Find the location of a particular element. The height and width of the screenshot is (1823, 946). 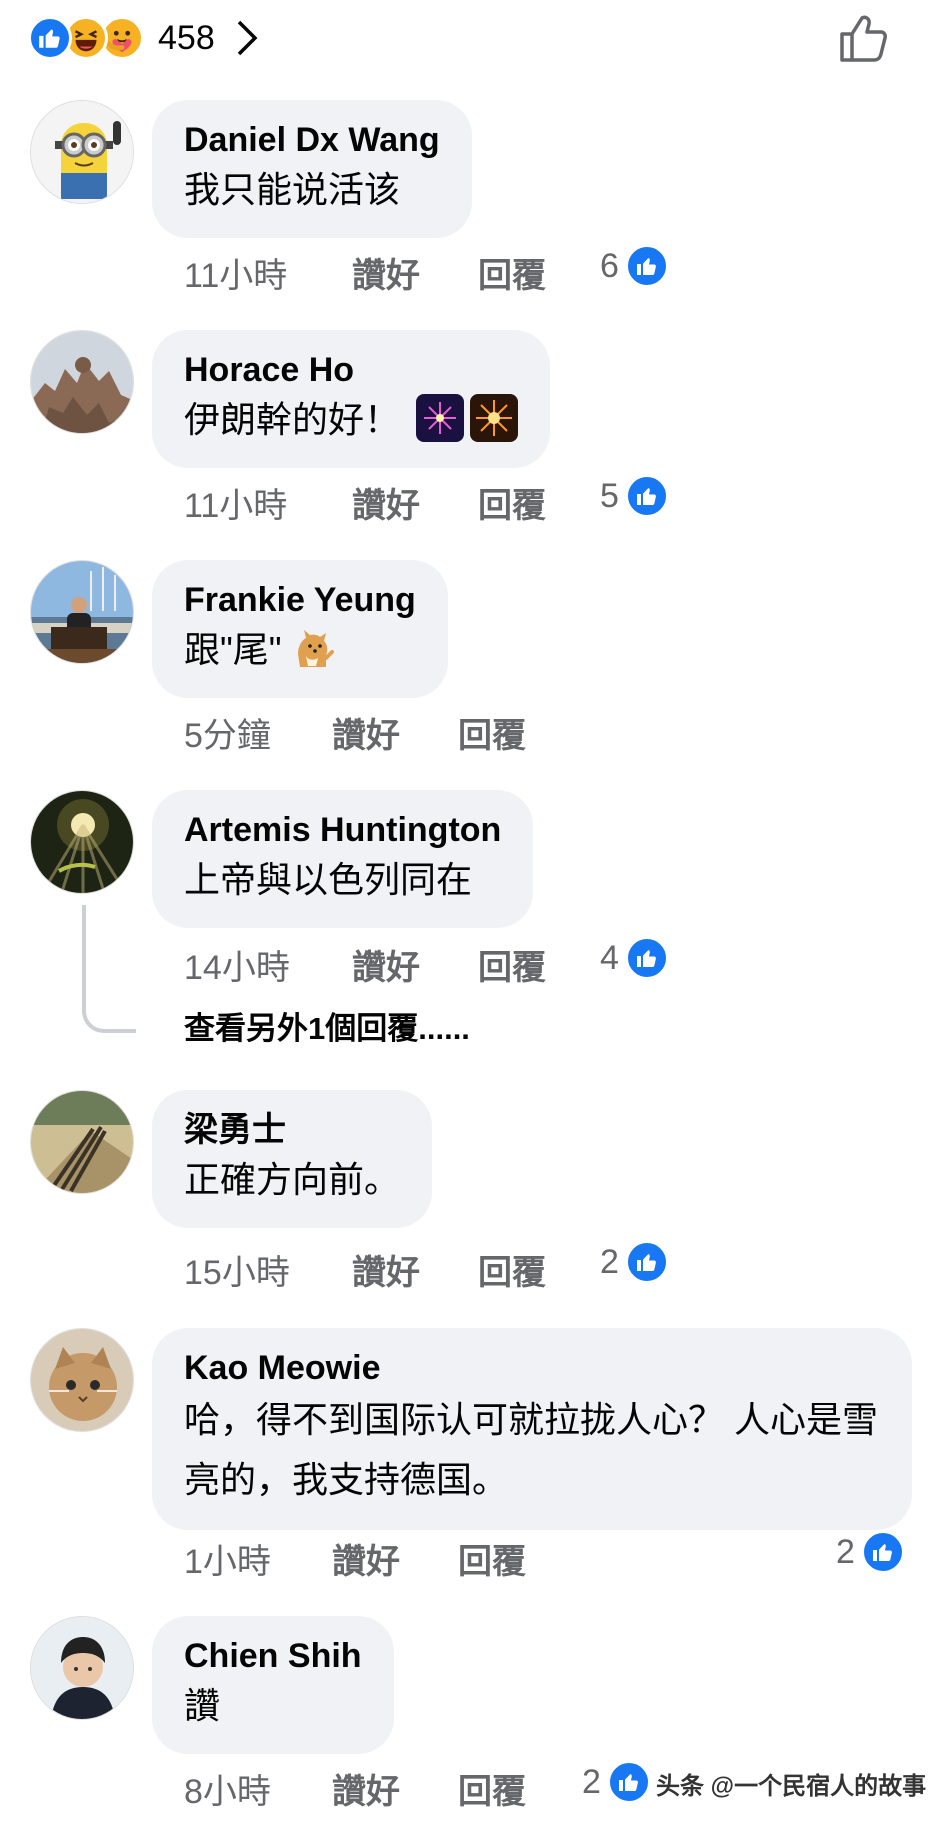

comment-bubble: Horace Ho 伊朗幹的好！ is located at coordinates (351, 399).